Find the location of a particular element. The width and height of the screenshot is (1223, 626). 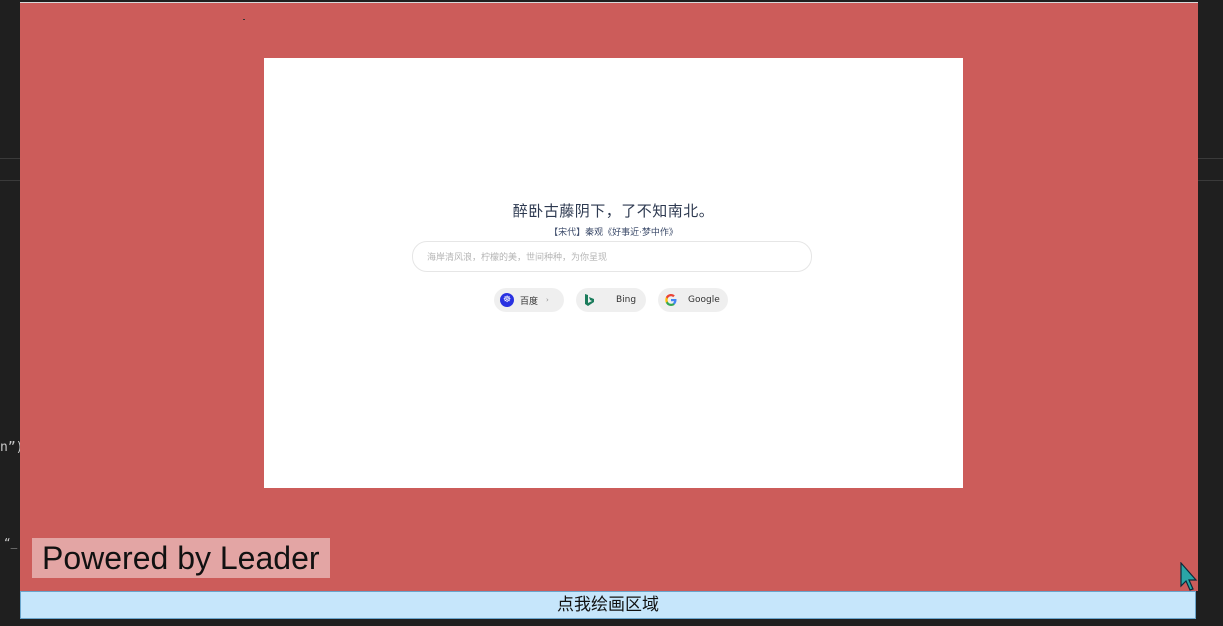

google-icon is located at coordinates (671, 300).